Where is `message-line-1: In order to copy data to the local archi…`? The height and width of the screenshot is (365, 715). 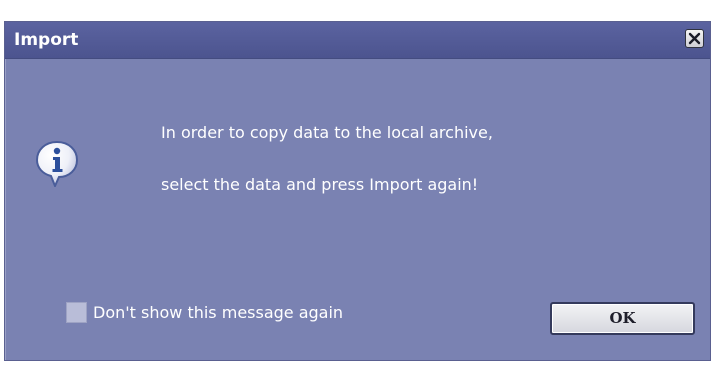 message-line-1: In order to copy data to the local archi… is located at coordinates (327, 132).